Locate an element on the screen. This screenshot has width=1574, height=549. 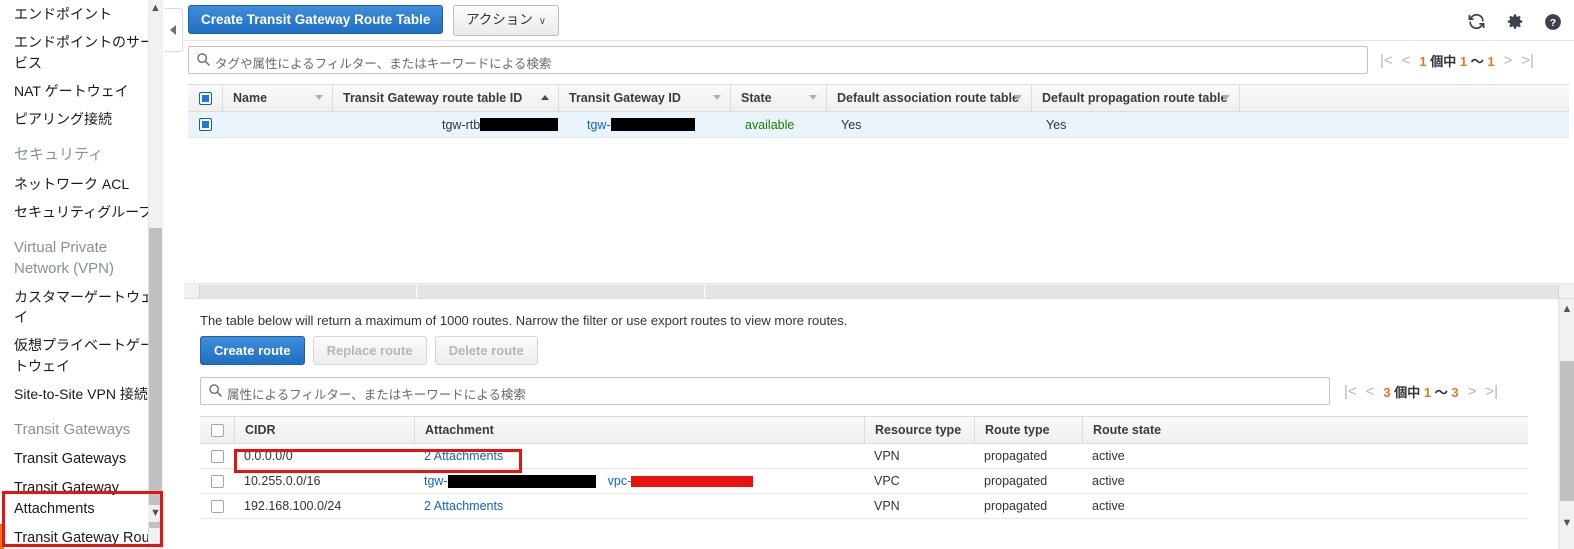
sidebar-item-site-to-site-vpn: Site-to-Site VPN 接続 is located at coordinates (81, 394).